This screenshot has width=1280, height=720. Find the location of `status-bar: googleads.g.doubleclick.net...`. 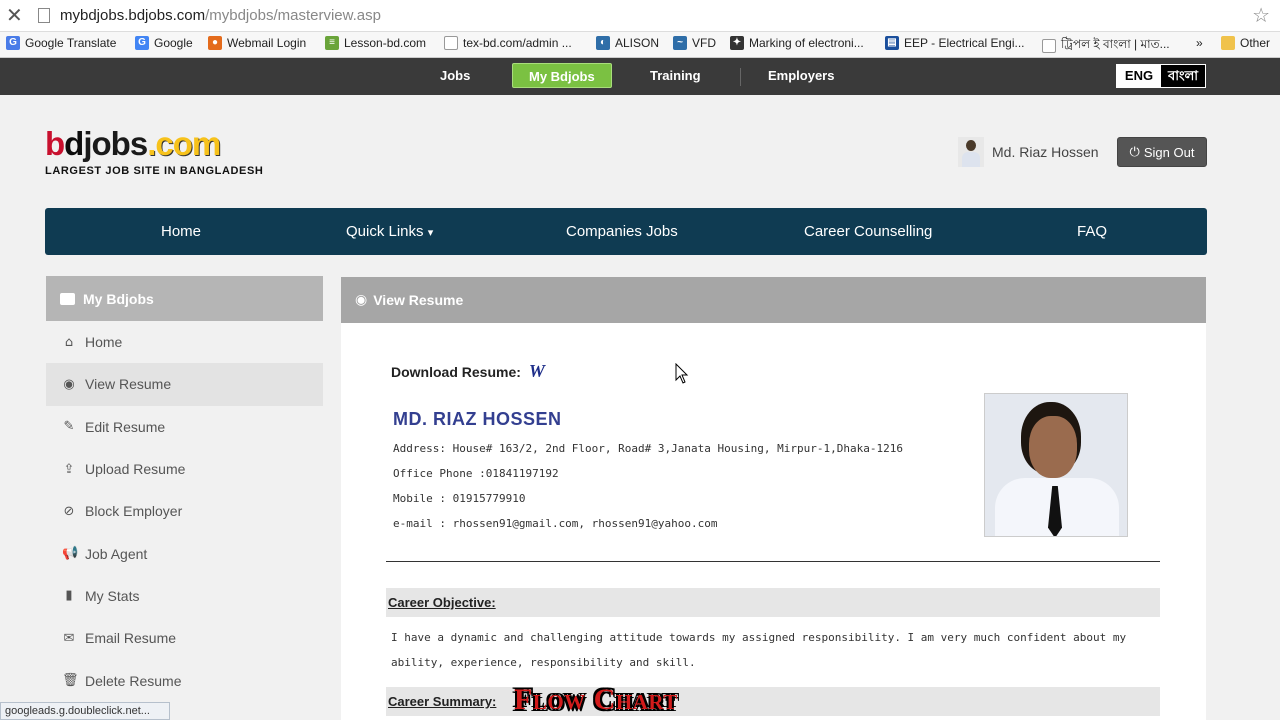

status-bar: googleads.g.doubleclick.net... is located at coordinates (85, 711).